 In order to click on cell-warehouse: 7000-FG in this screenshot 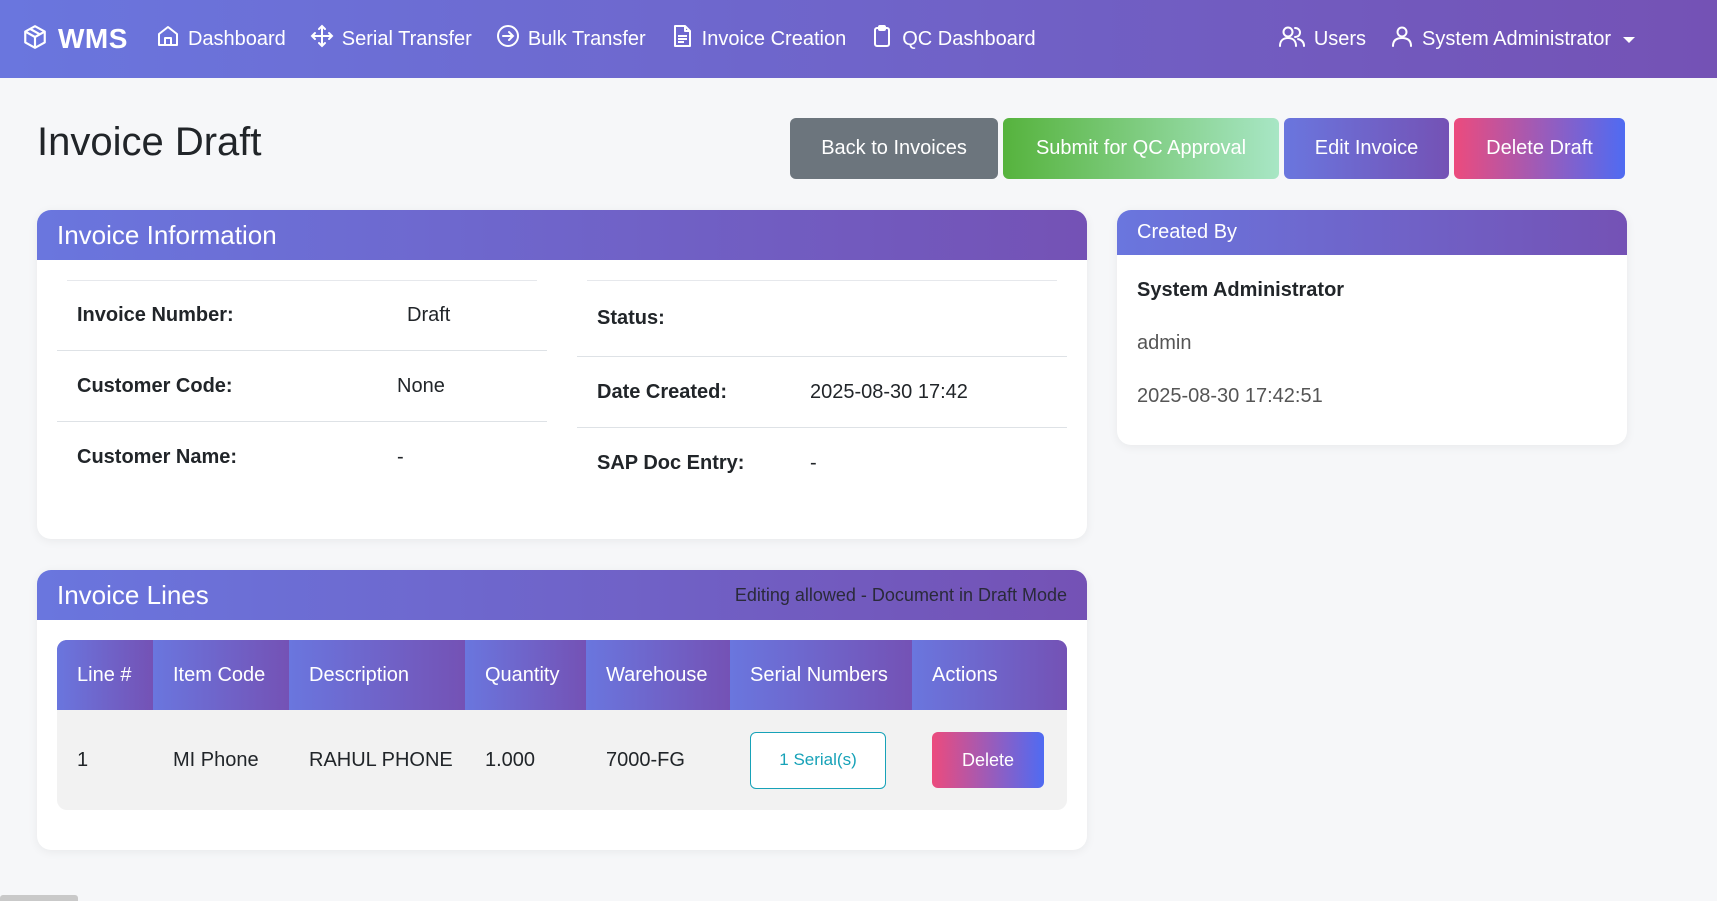, I will do `click(645, 759)`.